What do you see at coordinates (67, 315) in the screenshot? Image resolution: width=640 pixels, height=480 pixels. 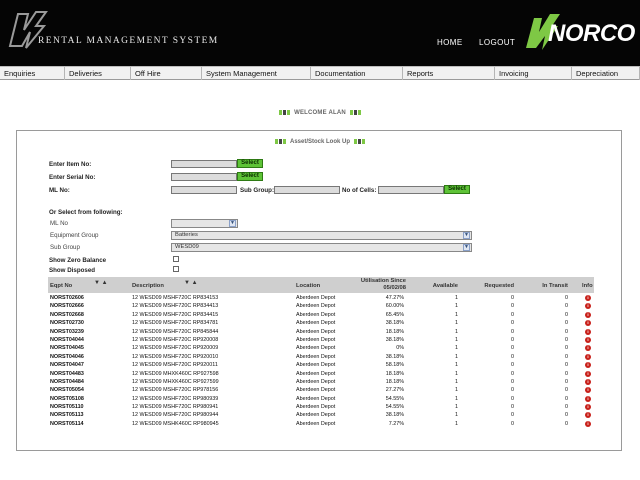 I see `eqpt-no-cell: NORST02668` at bounding box center [67, 315].